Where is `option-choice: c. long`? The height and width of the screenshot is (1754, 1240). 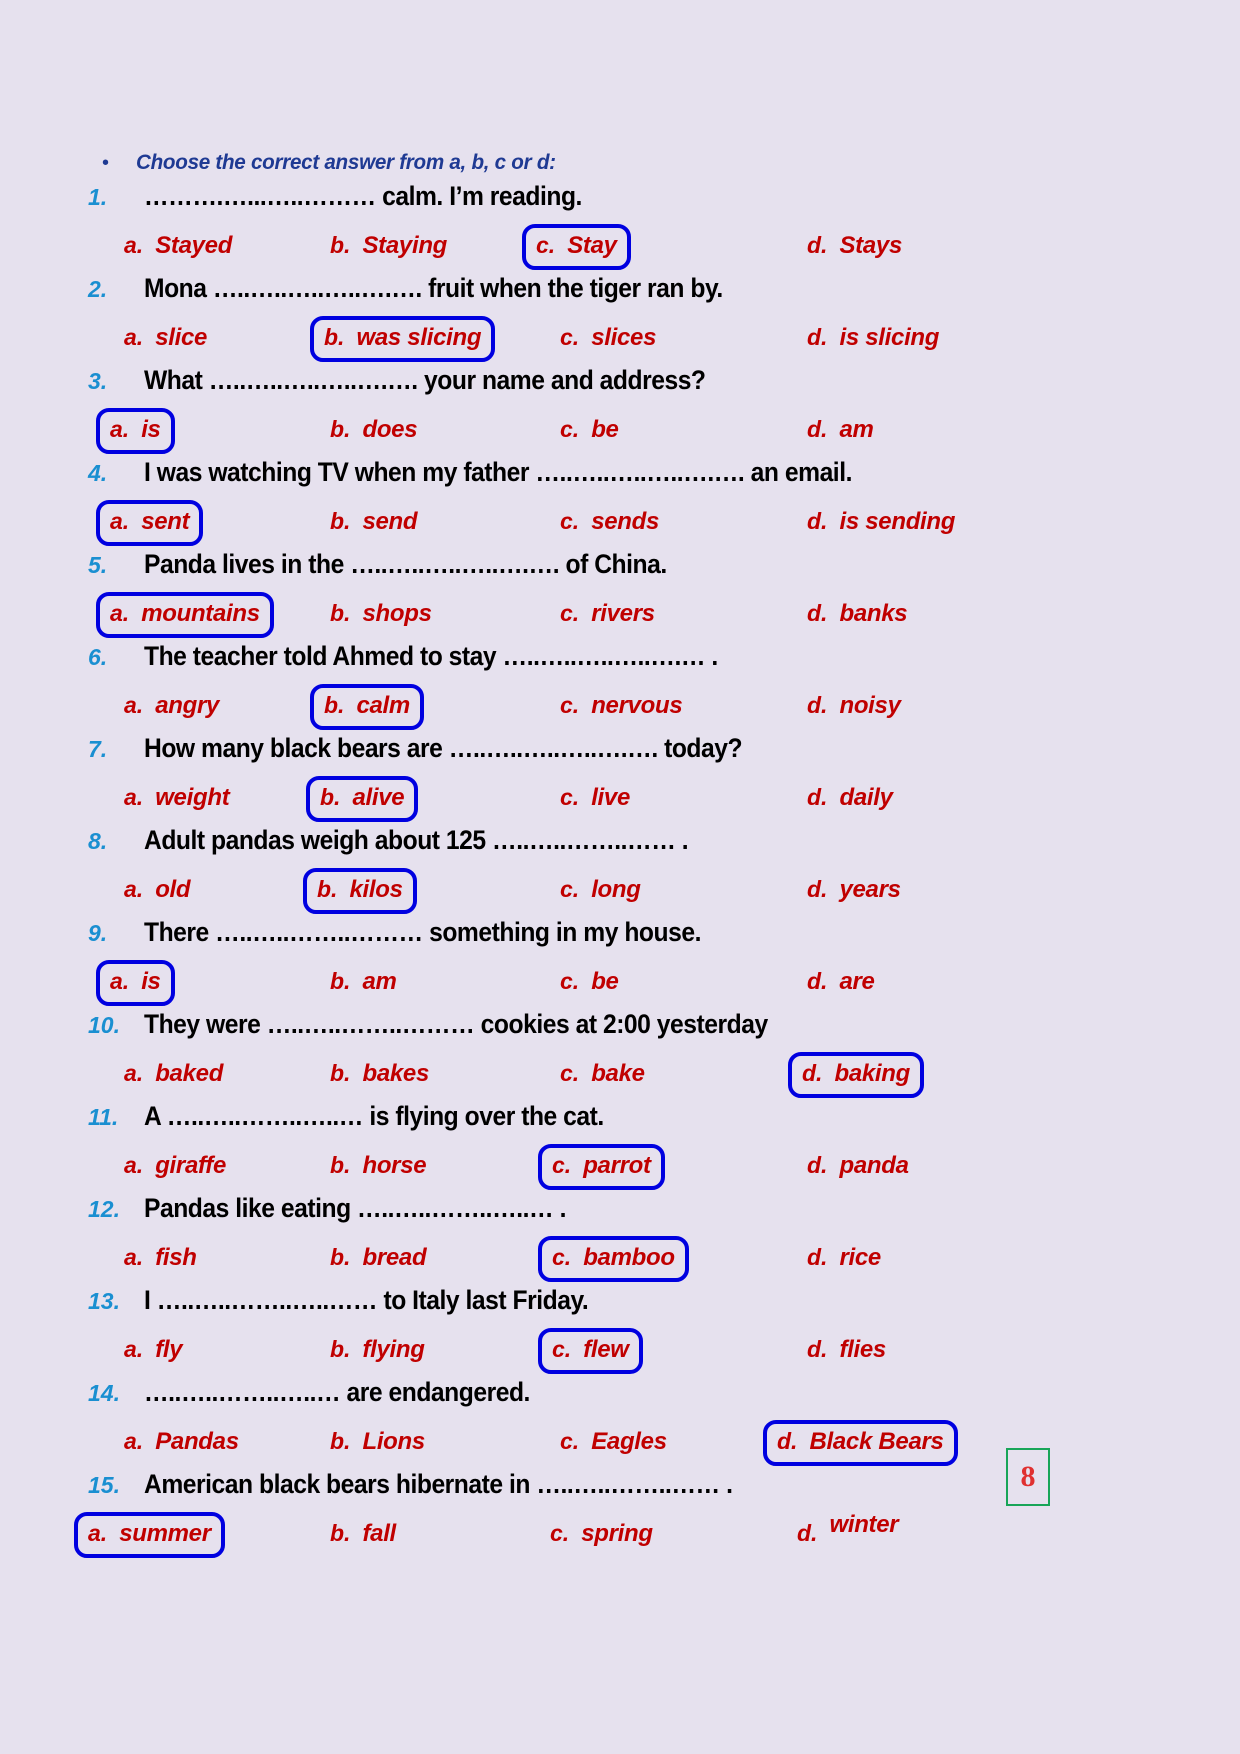 option-choice: c. long is located at coordinates (600, 891).